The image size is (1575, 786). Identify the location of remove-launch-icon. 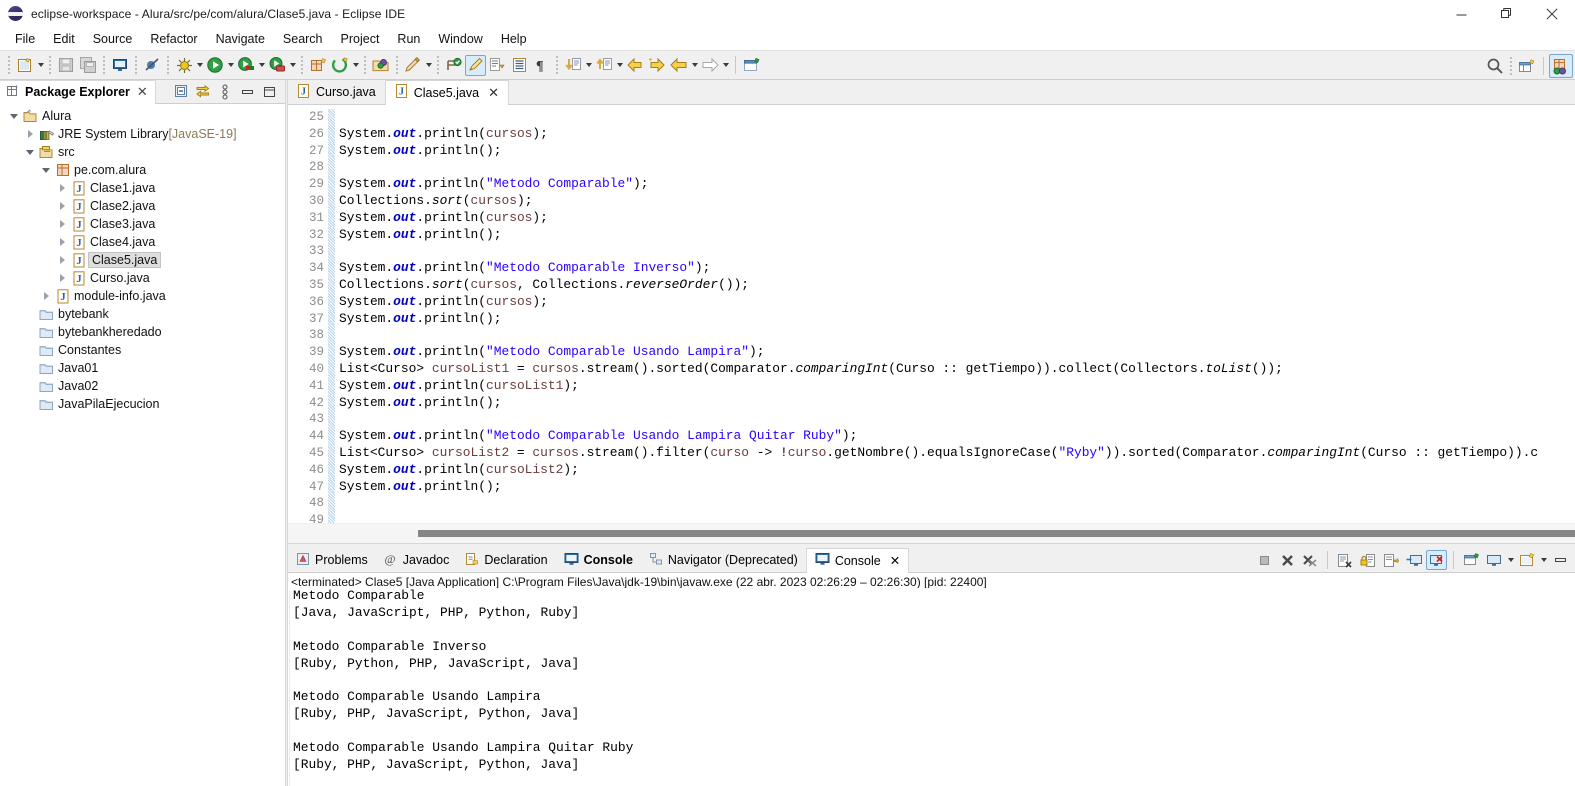
(1287, 560).